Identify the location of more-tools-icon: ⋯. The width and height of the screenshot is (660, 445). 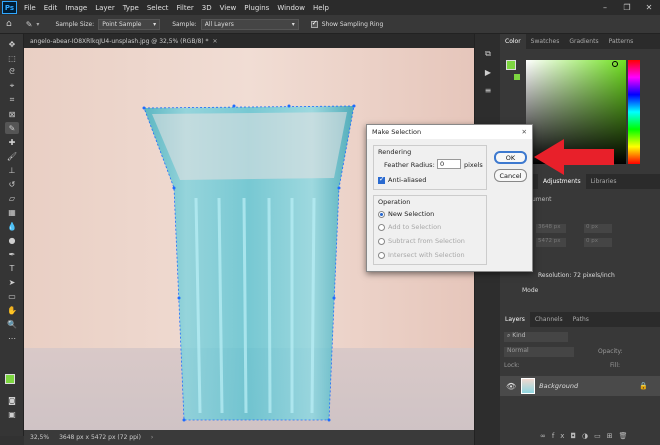
(12, 338).